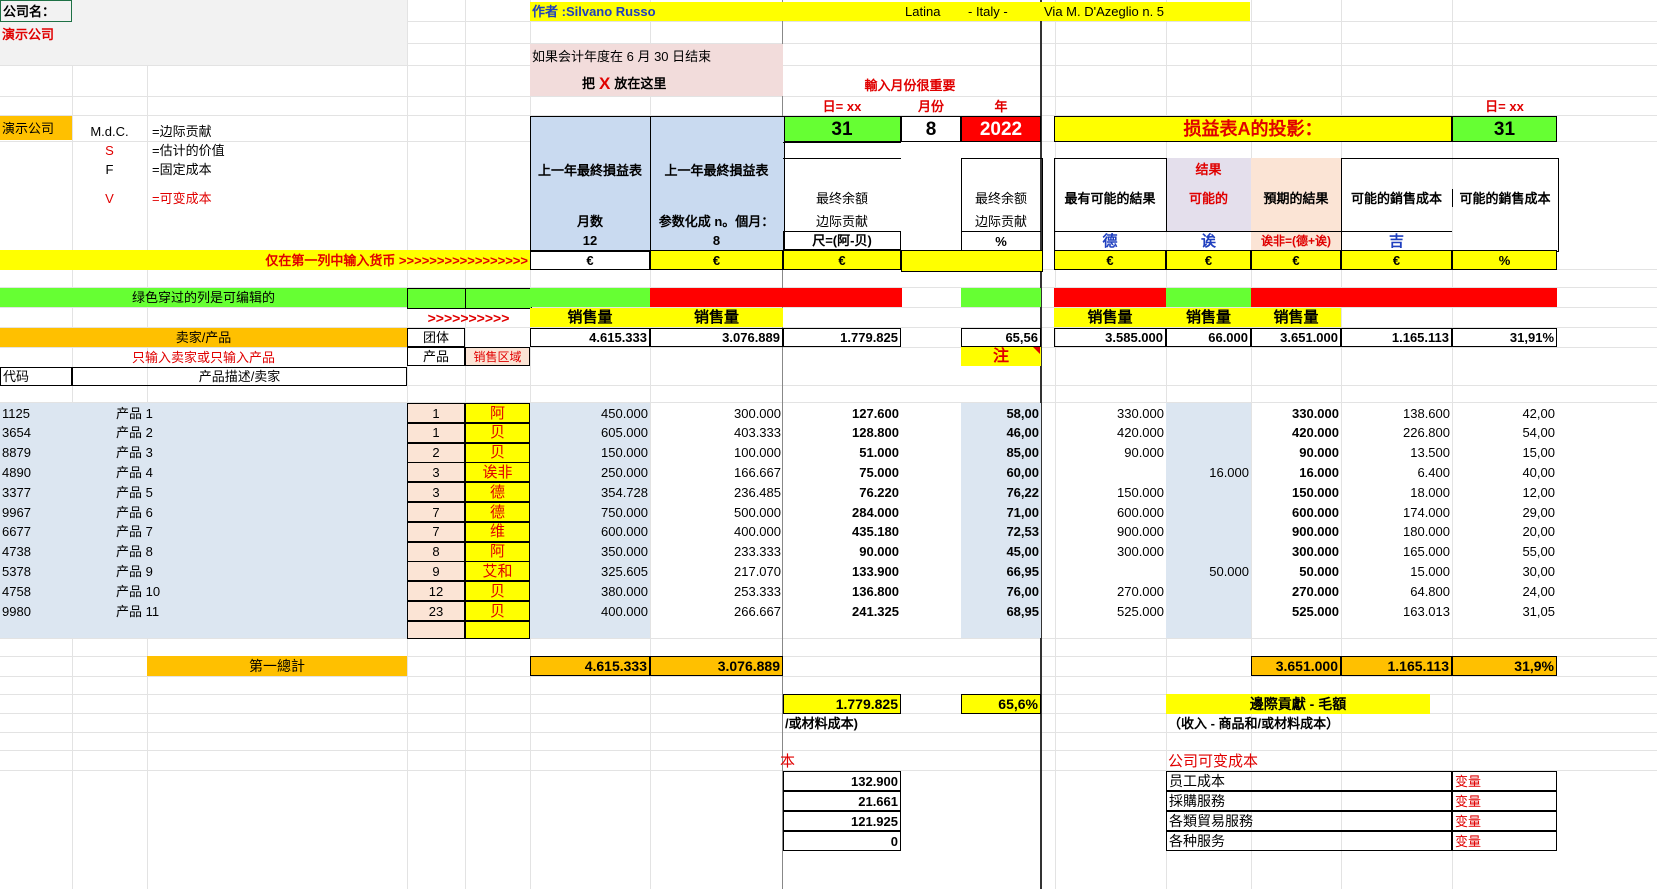  Describe the element at coordinates (36, 413) in the screenshot. I see `product-code: 1125` at that location.